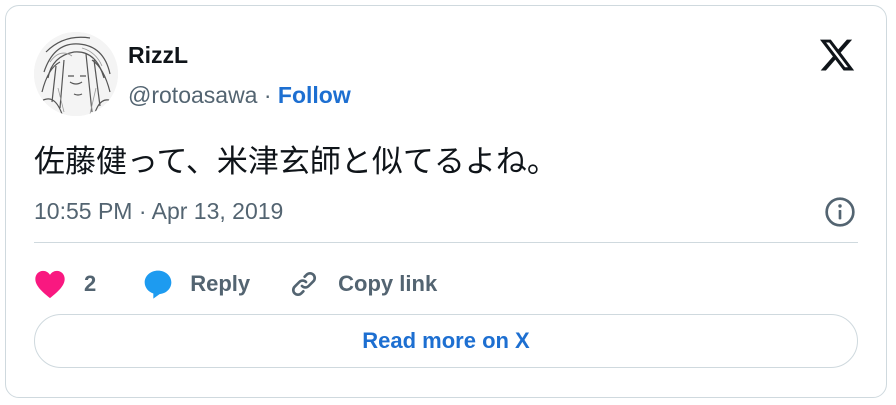 The width and height of the screenshot is (896, 405). I want to click on info-icon, so click(840, 212).